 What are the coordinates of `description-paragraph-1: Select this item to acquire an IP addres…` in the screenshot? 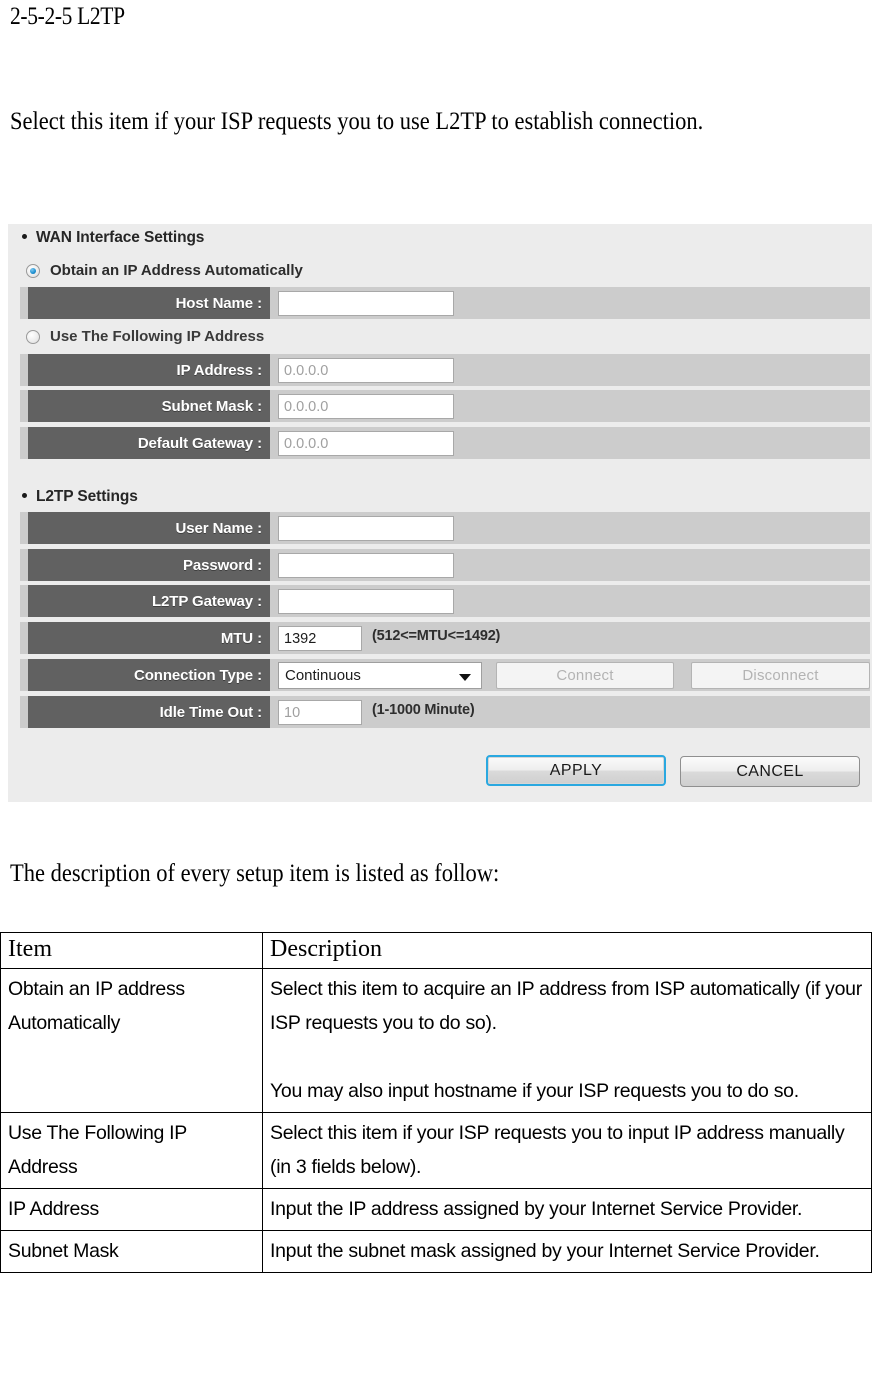 It's located at (566, 1006).